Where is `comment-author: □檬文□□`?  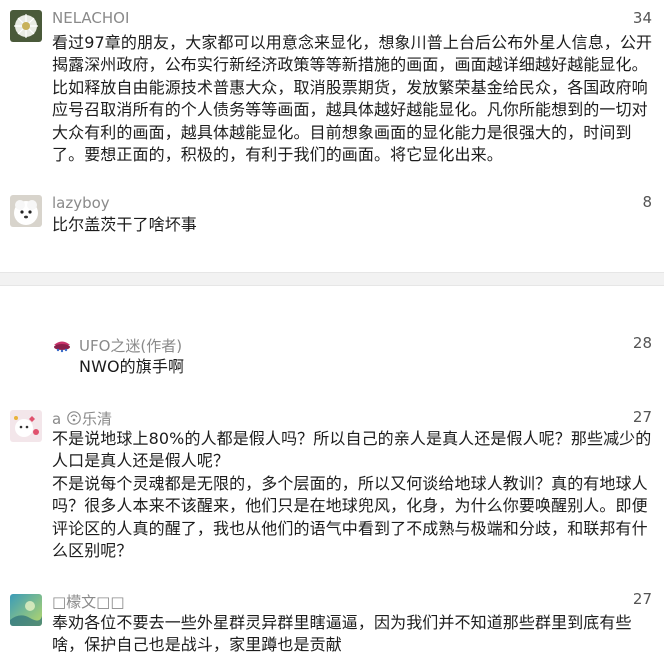 comment-author: □檬文□□ is located at coordinates (88, 601).